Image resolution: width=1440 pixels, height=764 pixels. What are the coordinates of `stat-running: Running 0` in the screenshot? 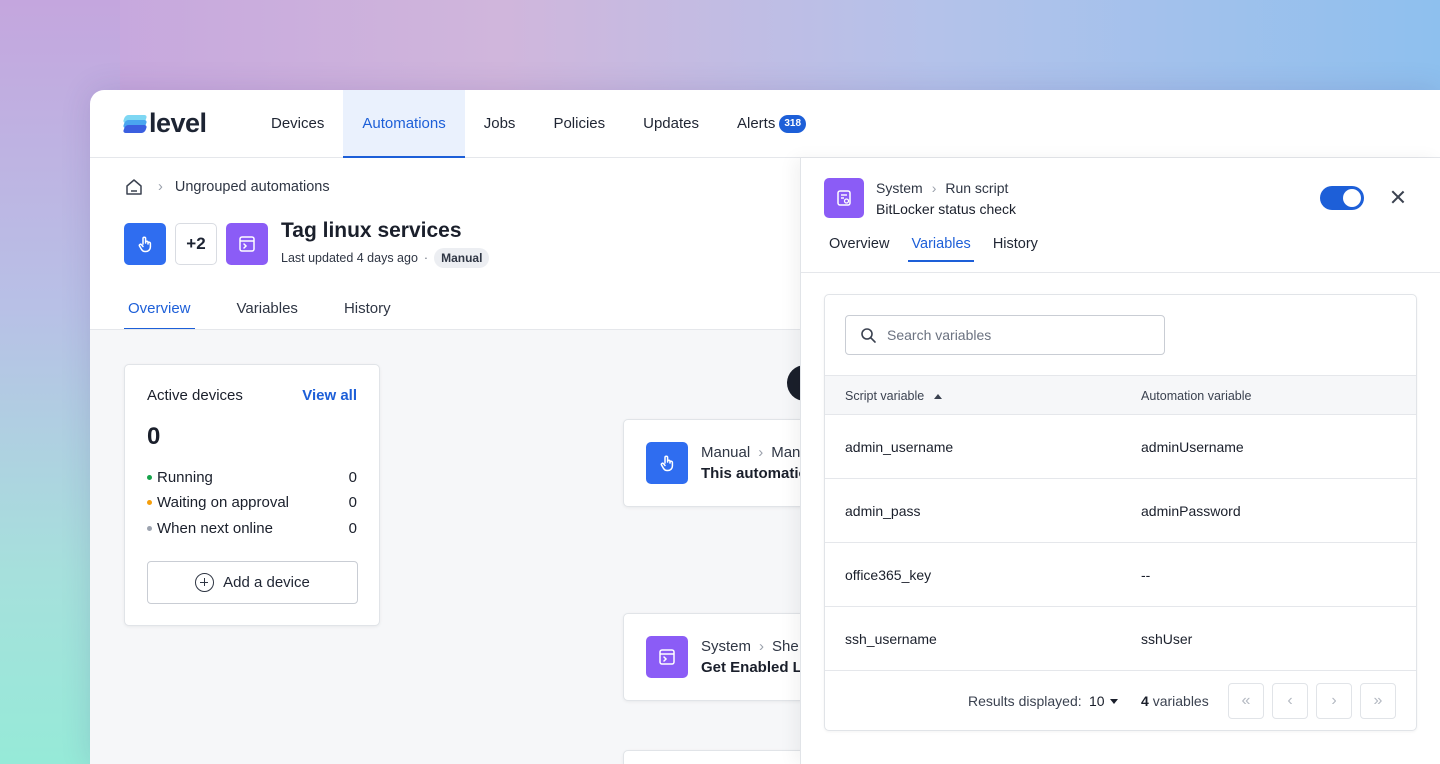 It's located at (252, 477).